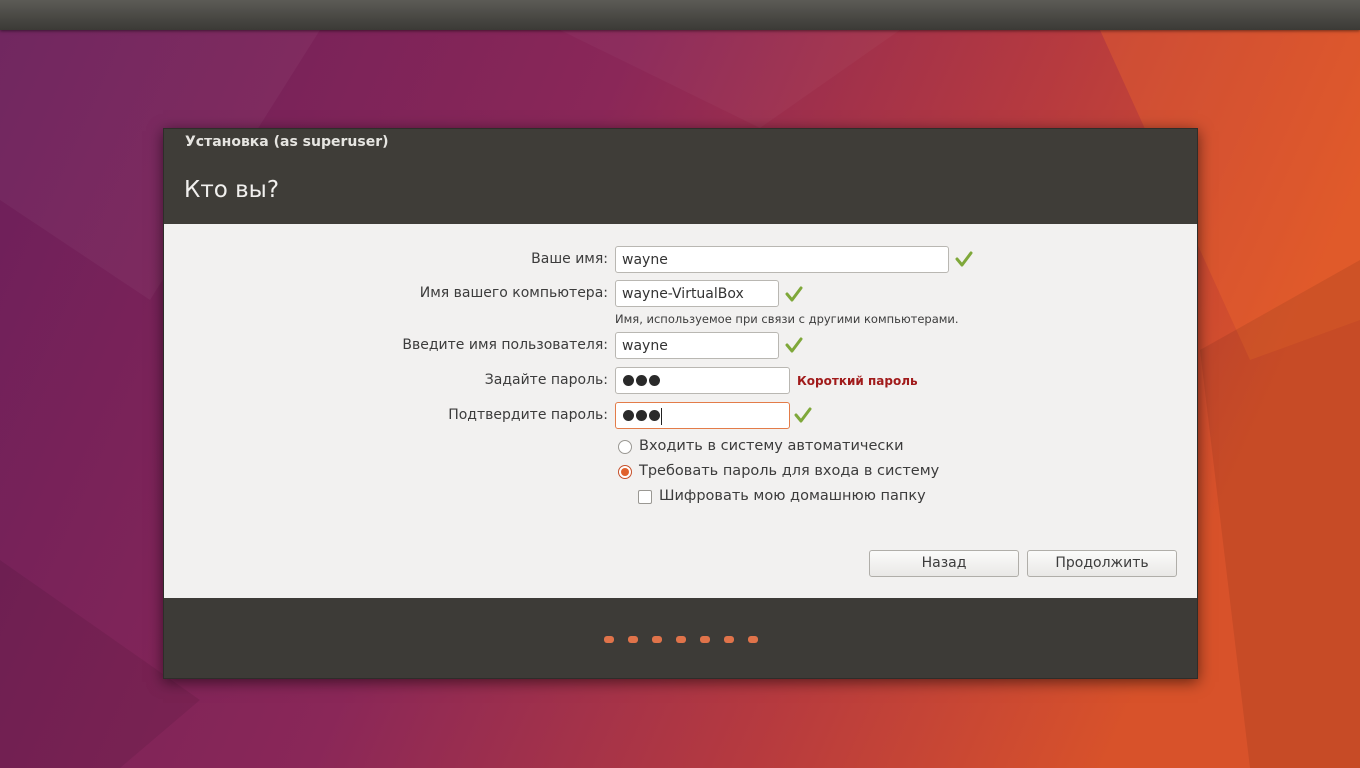 Image resolution: width=1360 pixels, height=768 pixels. Describe the element at coordinates (569, 259) in the screenshot. I see `name-label: Ваше имя:` at that location.